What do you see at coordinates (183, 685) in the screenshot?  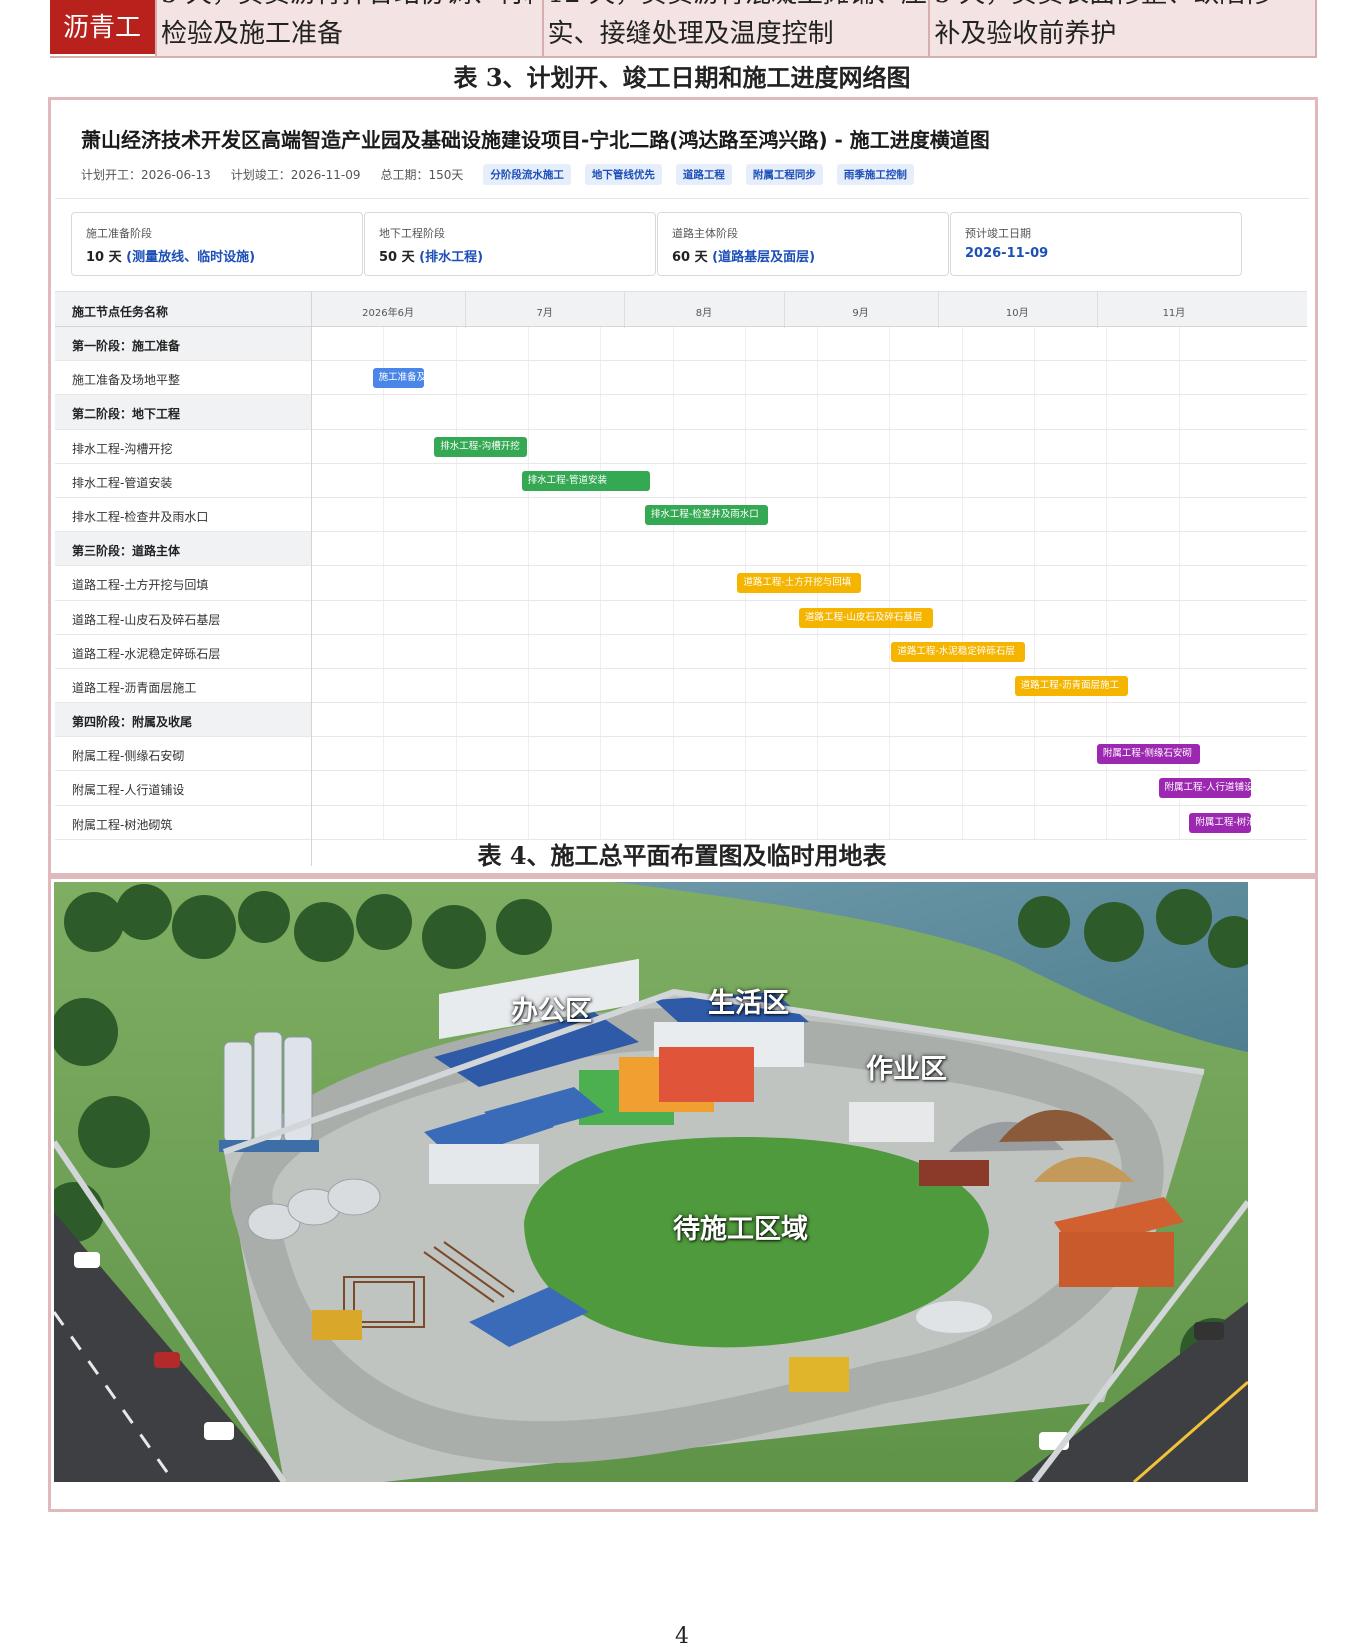 I see `task-name-cell: 道路工程-沥青面层施工` at bounding box center [183, 685].